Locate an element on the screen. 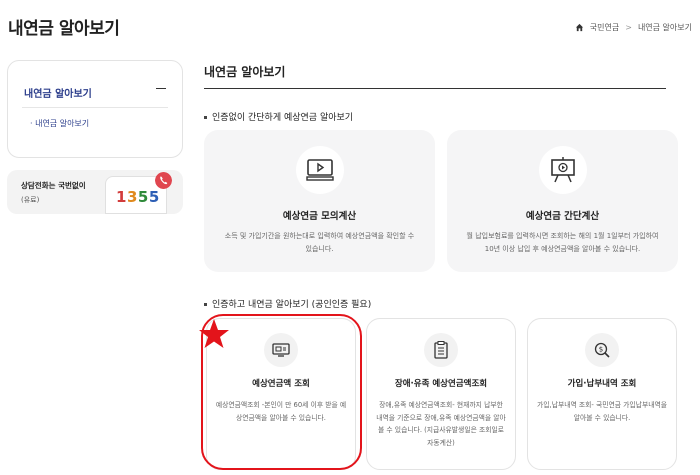  breadcrumb-home: 국민연금 is located at coordinates (604, 27).